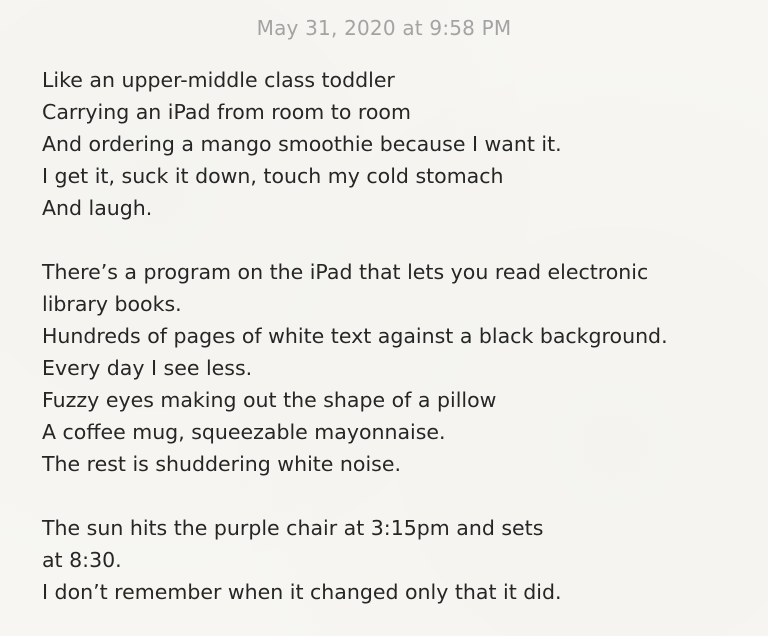  I want to click on note-line: A coffee mug, squeezable mayonnaise., so click(244, 432).